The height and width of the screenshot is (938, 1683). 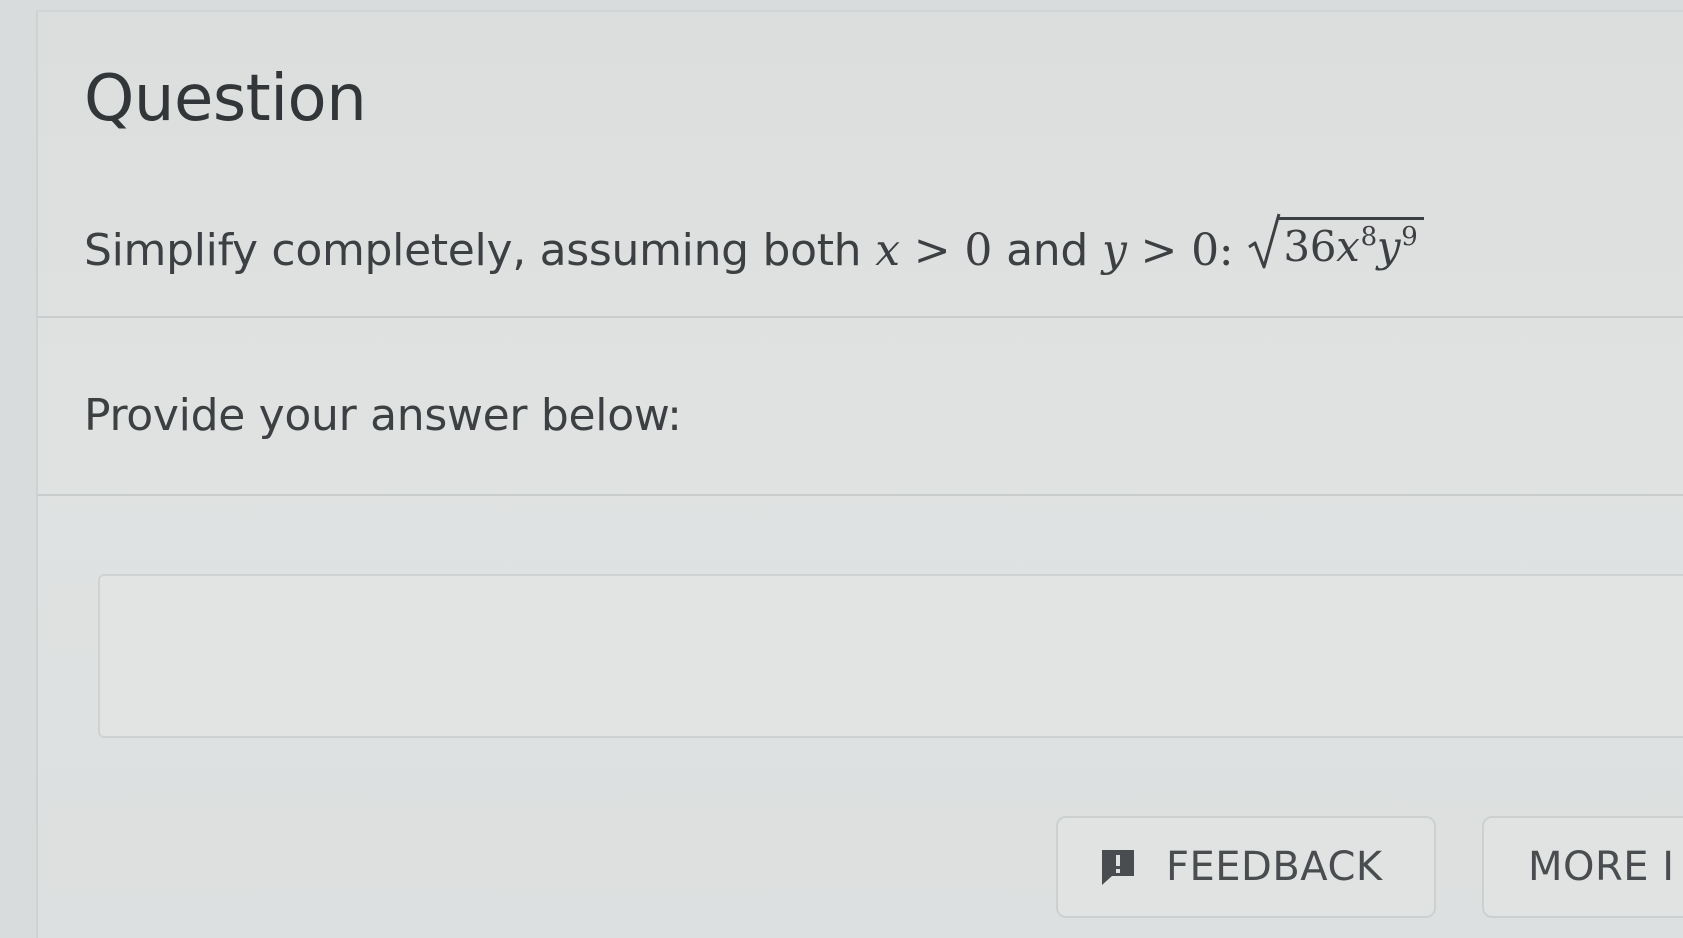 I want to click on radicand-x-exponent: 8, so click(x=1369, y=237).